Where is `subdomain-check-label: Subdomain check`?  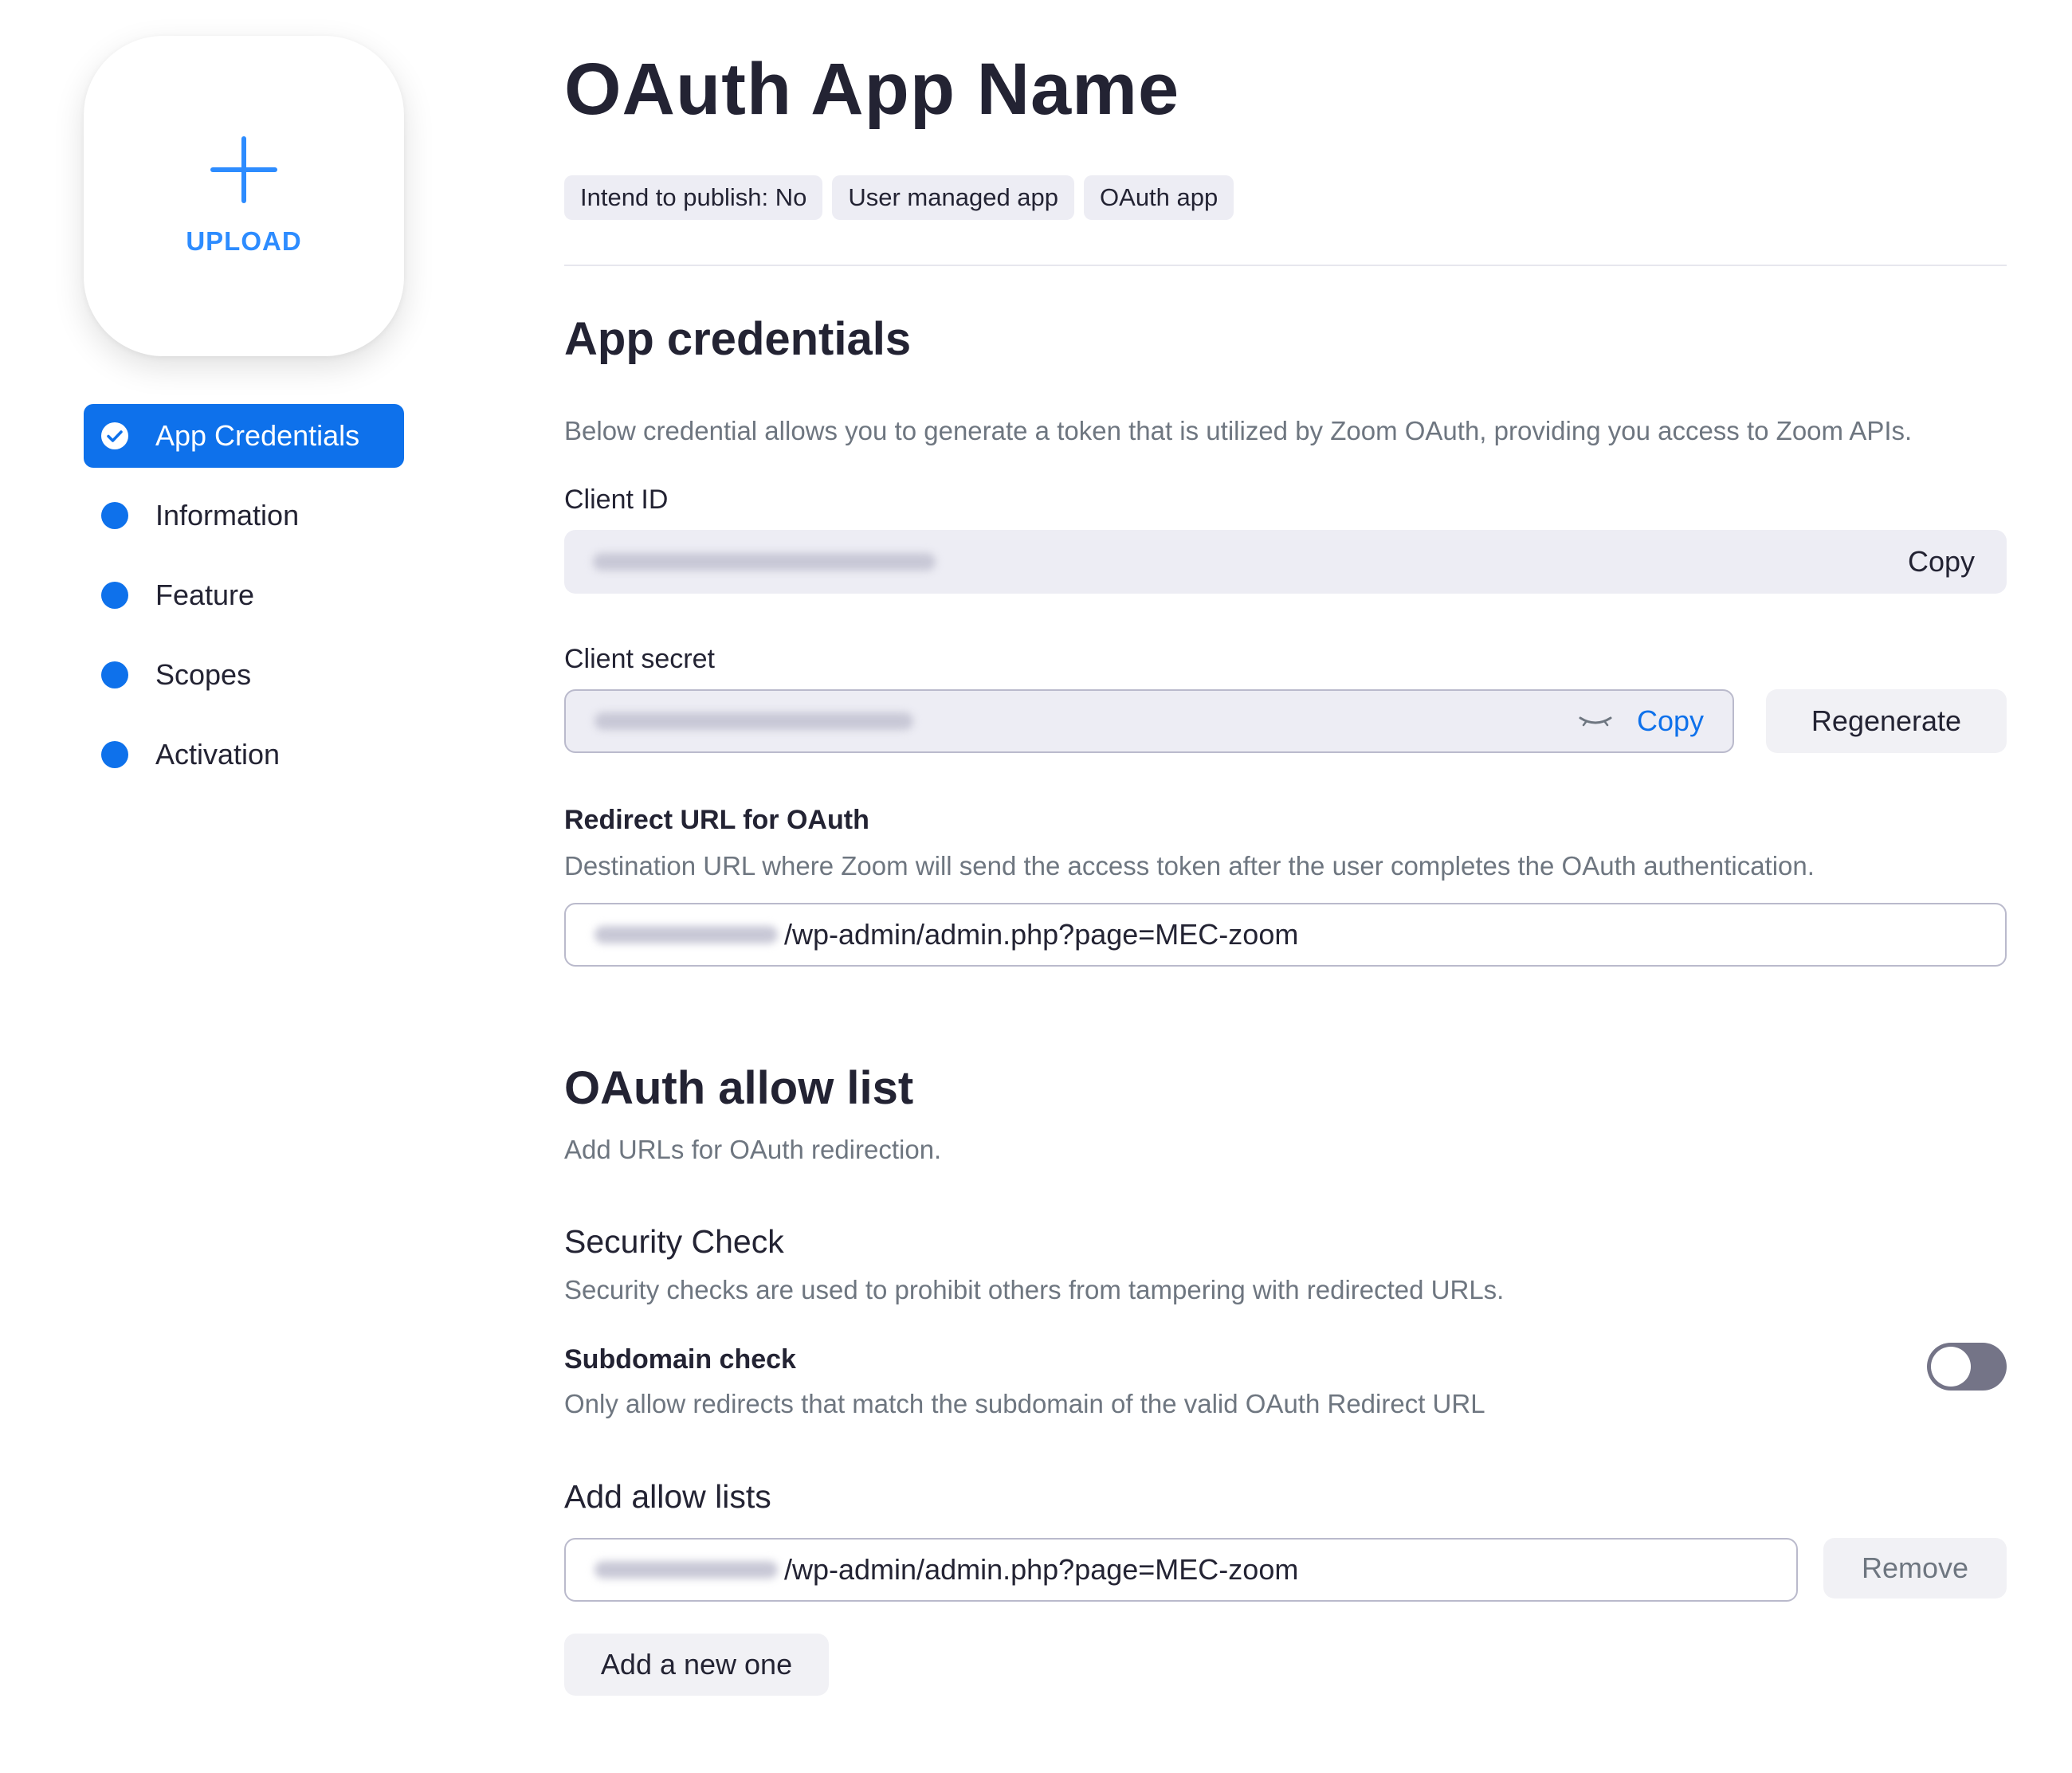 subdomain-check-label: Subdomain check is located at coordinates (680, 1359).